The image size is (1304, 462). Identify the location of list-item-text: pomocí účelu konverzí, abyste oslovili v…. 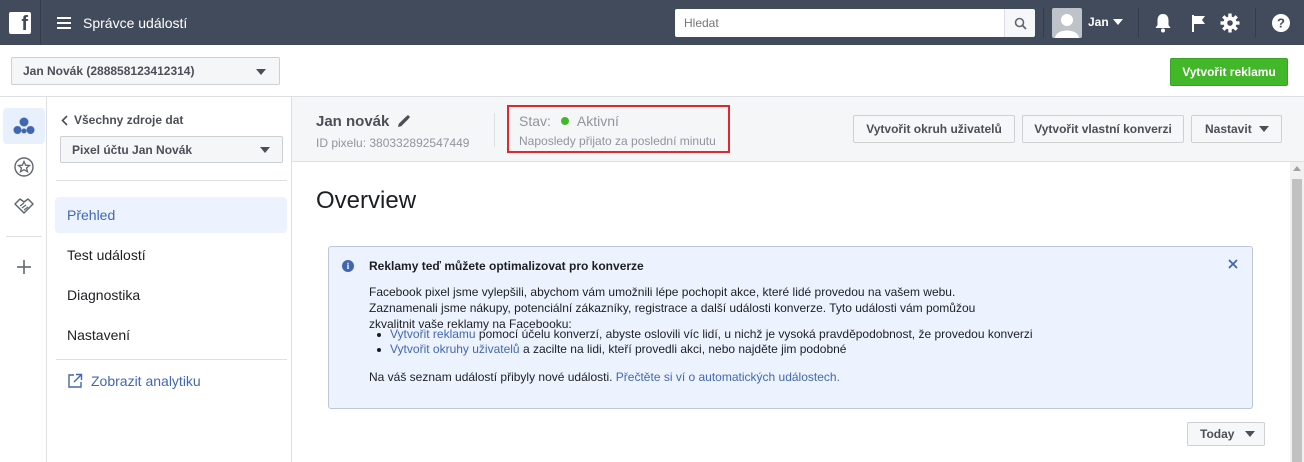
(754, 334).